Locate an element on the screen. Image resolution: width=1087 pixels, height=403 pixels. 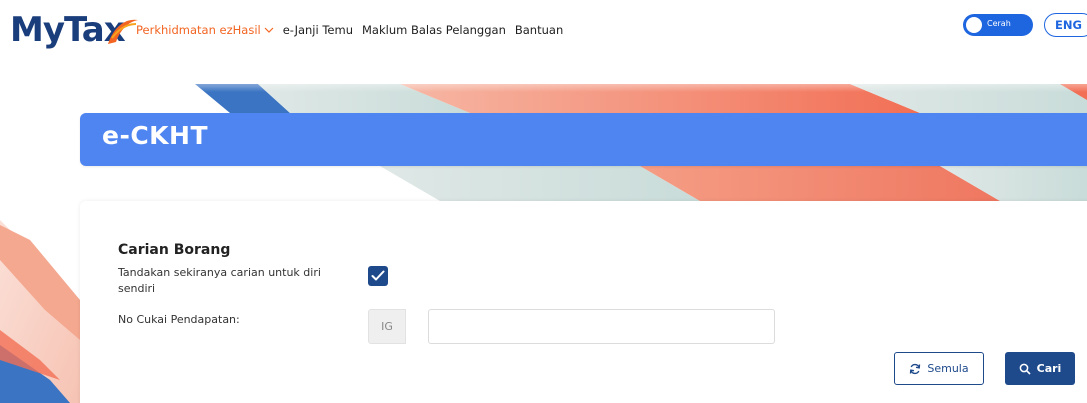
tax-number-prefix: IG is located at coordinates (387, 326).